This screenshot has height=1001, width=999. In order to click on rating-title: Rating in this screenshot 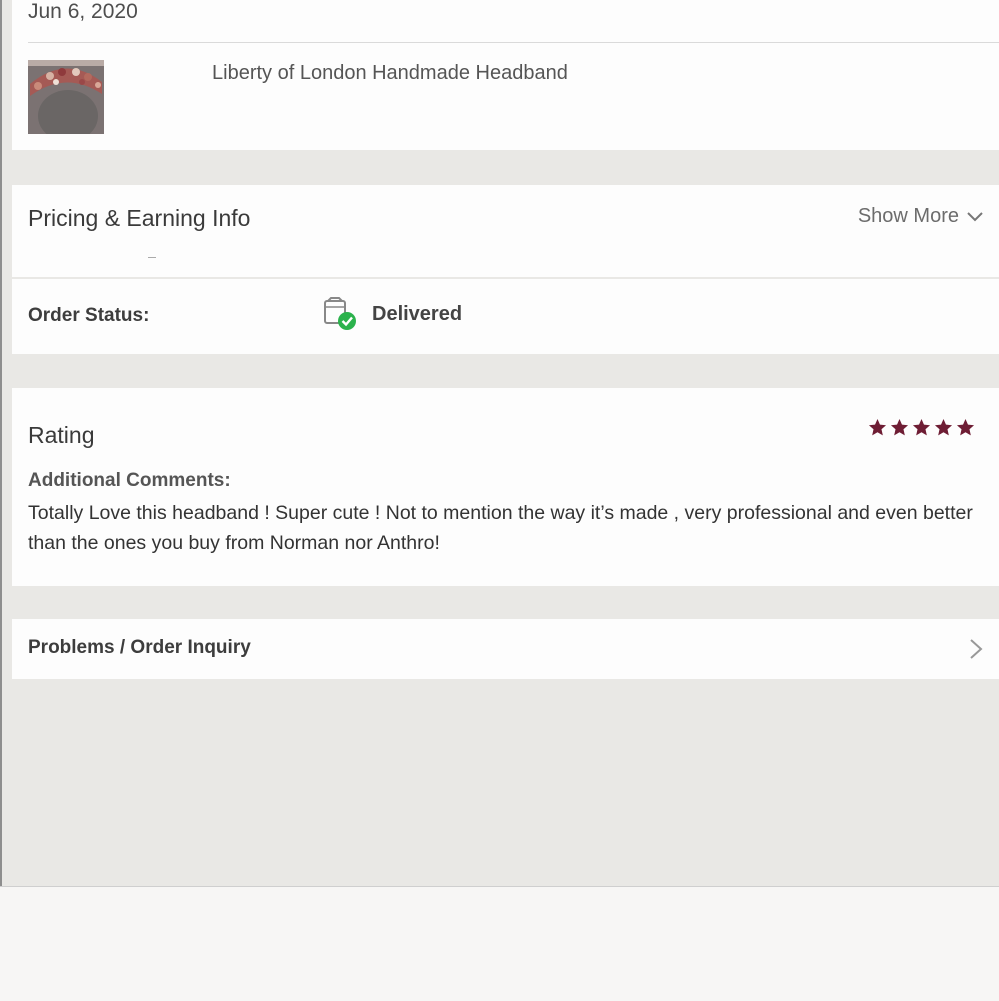, I will do `click(61, 435)`.